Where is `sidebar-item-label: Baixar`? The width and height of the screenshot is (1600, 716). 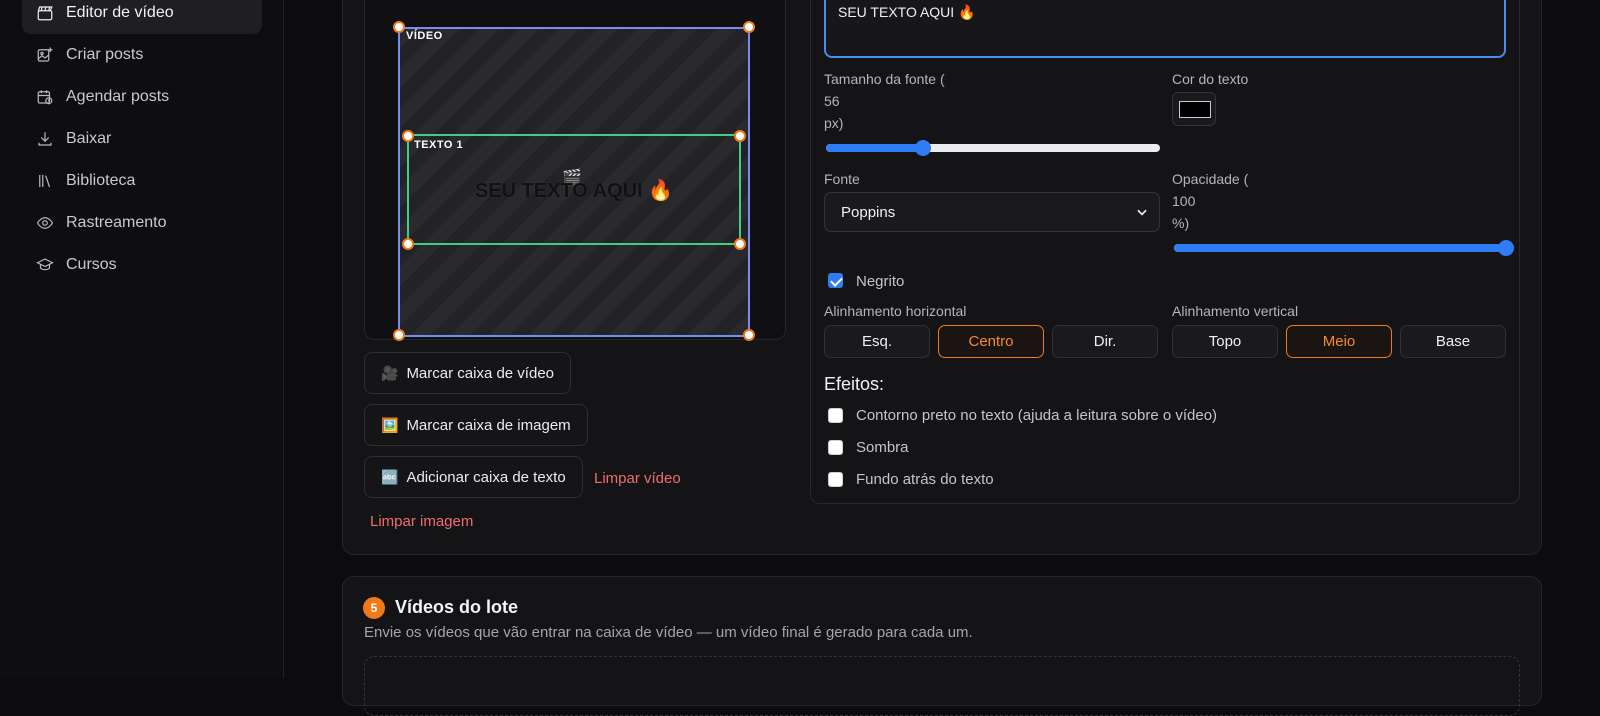
sidebar-item-label: Baixar is located at coordinates (89, 138).